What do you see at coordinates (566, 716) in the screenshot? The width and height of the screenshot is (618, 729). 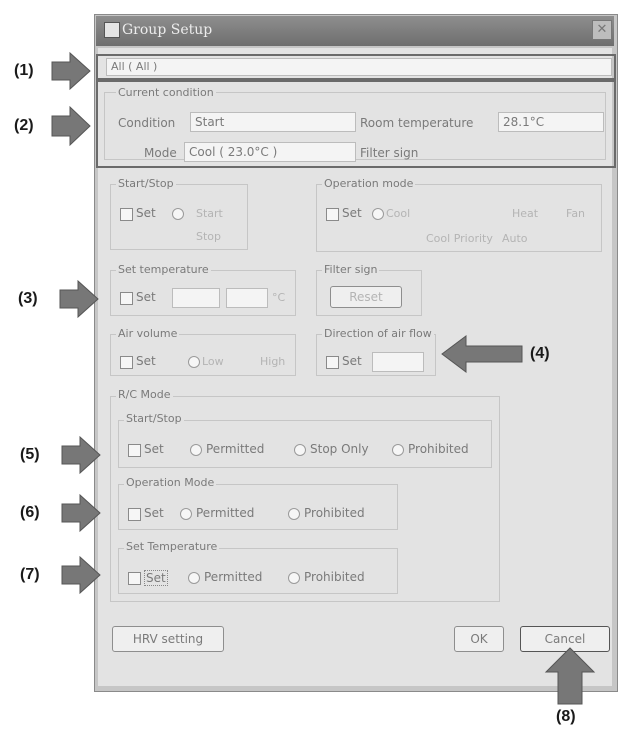 I see `callout-8: (8)` at bounding box center [566, 716].